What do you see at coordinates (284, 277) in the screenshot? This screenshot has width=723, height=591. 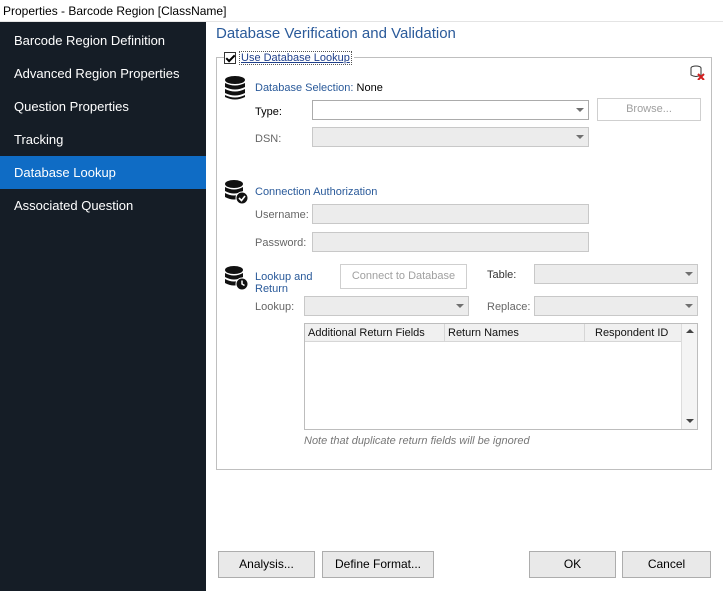 I see `lookup-and-return-line1: Lookup and` at bounding box center [284, 277].